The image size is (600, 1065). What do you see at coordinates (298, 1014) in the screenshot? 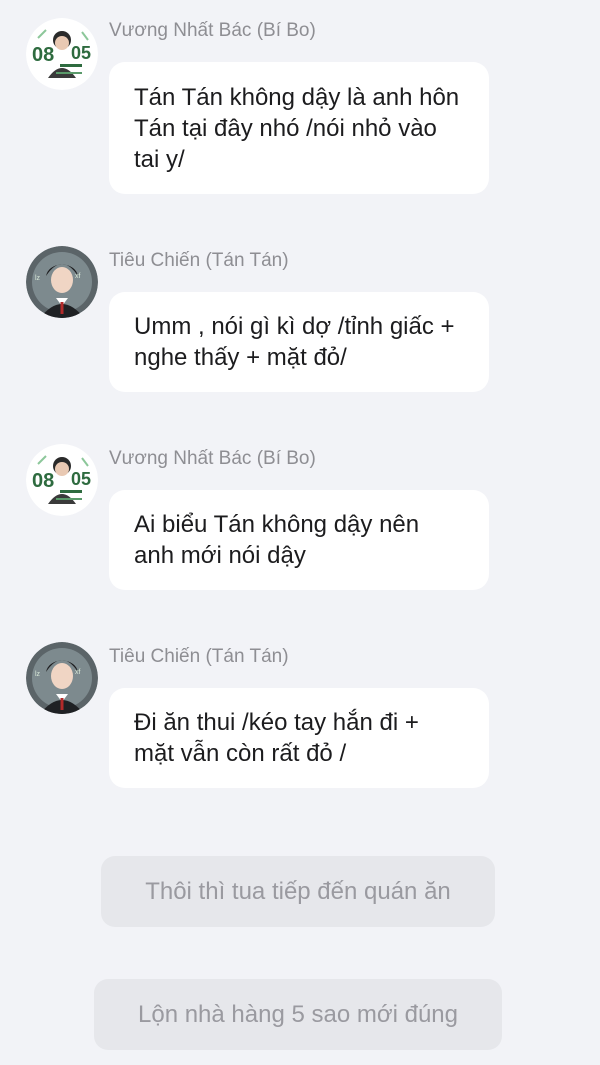
I see `choice-button: Lộn nhà hàng 5 sao mới đúng` at bounding box center [298, 1014].